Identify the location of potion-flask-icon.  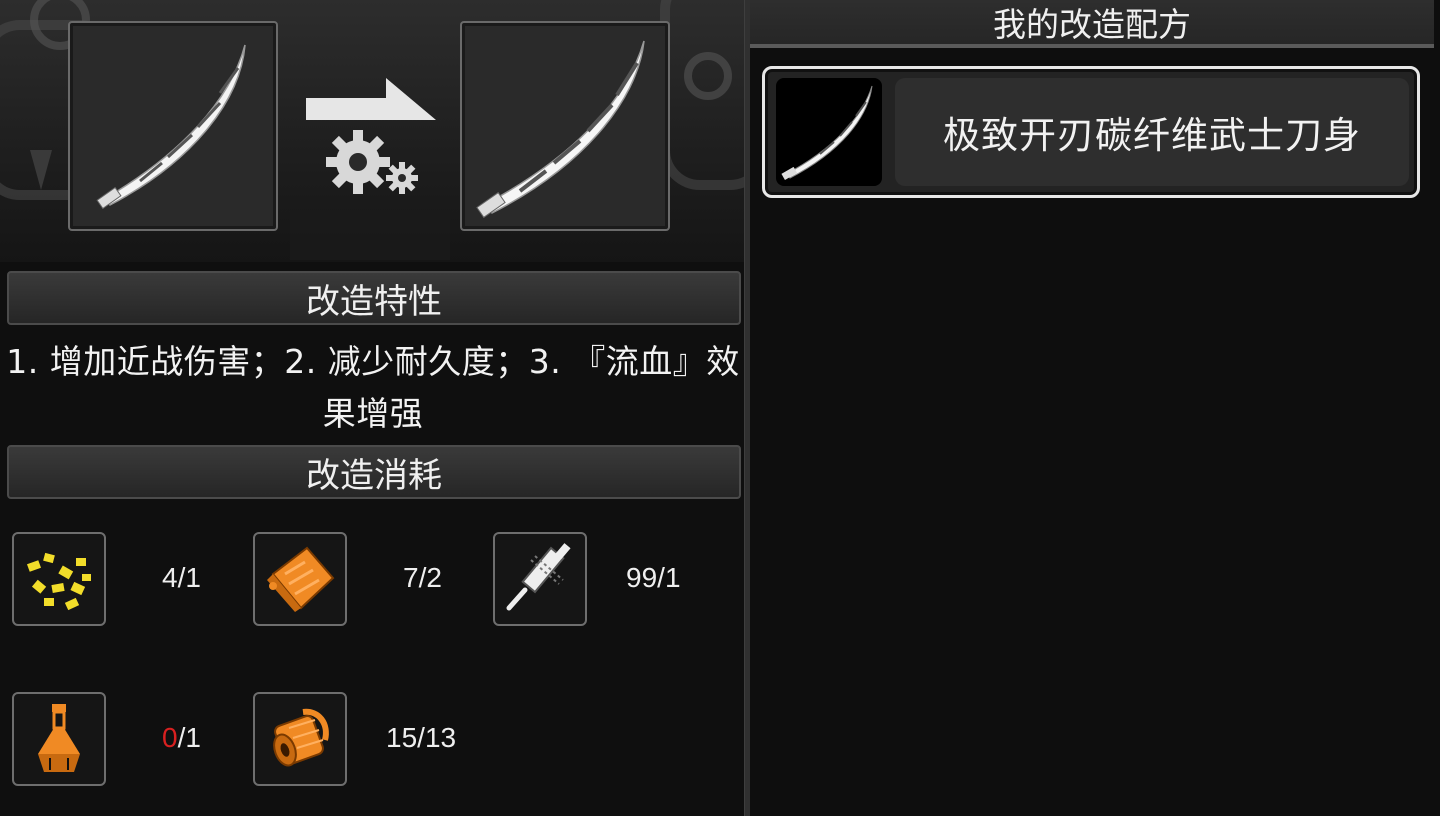
(59, 738).